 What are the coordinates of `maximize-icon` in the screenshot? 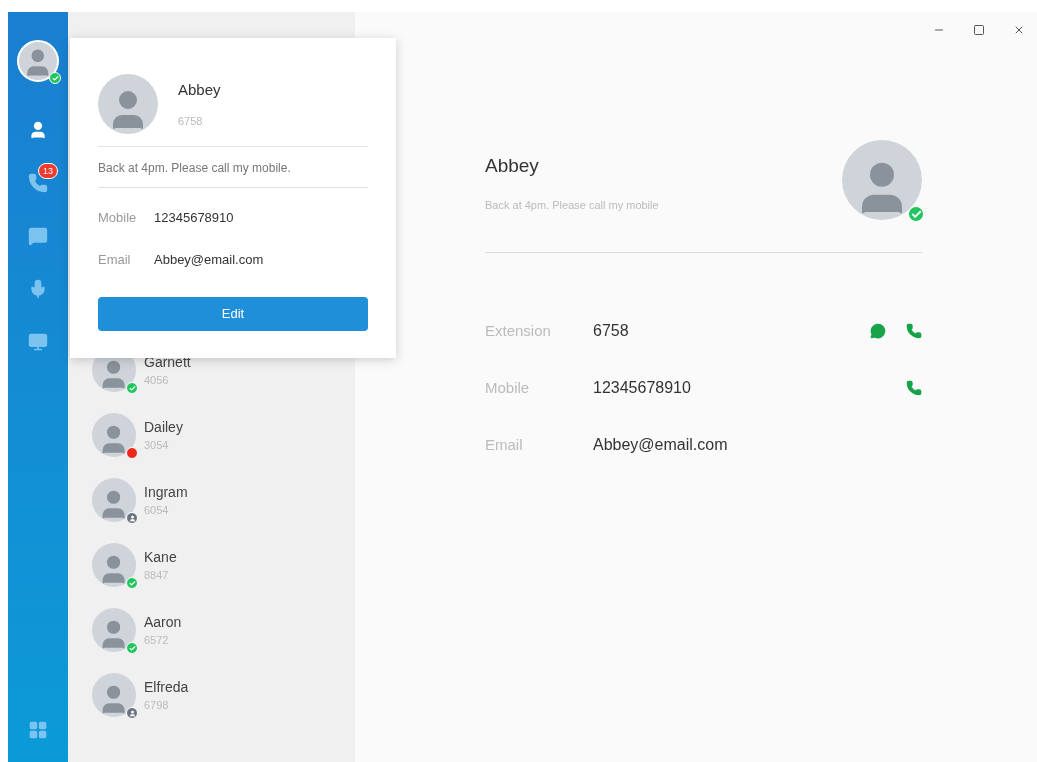 It's located at (979, 30).